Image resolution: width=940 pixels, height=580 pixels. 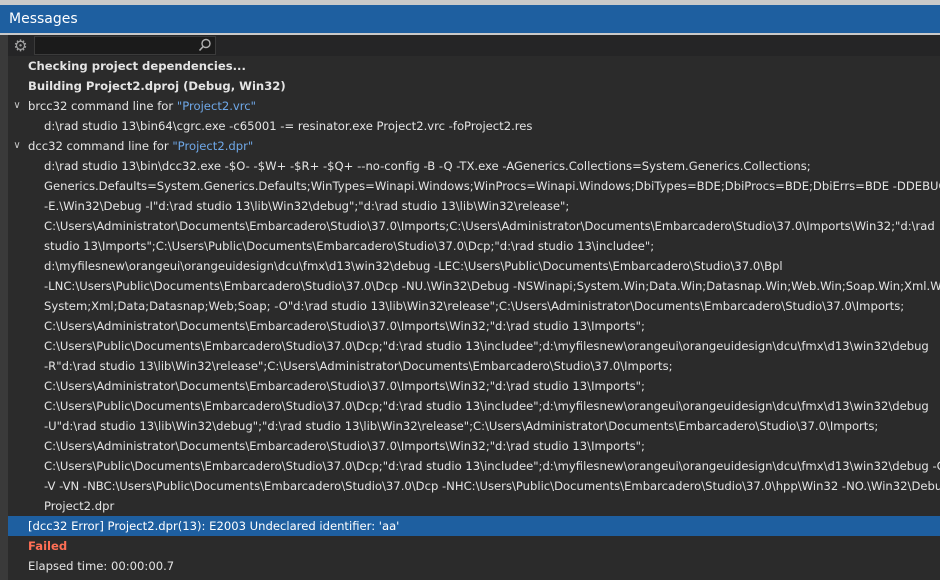 I want to click on left-gutter, so click(x=4, y=307).